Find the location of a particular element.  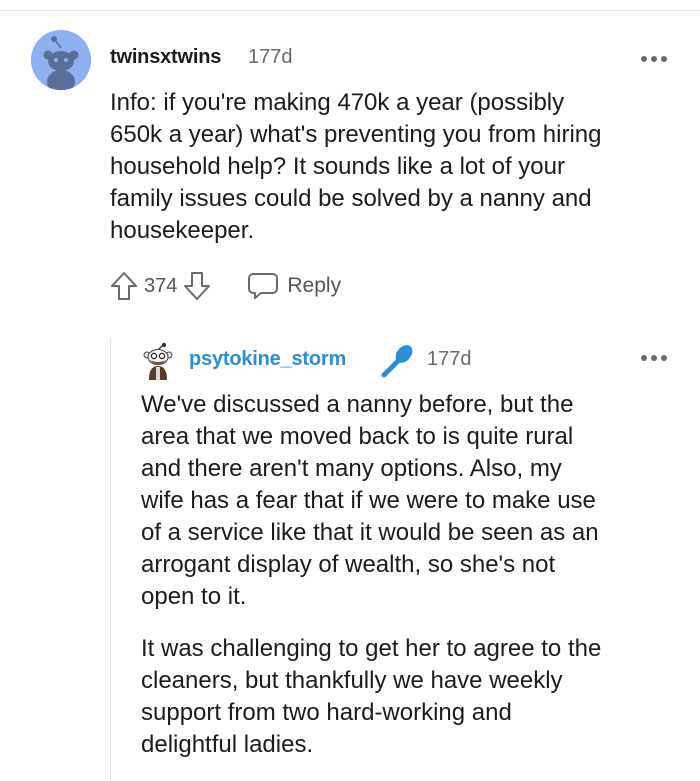

comment-line: We've discussed a nanny before, but the is located at coordinates (357, 404).